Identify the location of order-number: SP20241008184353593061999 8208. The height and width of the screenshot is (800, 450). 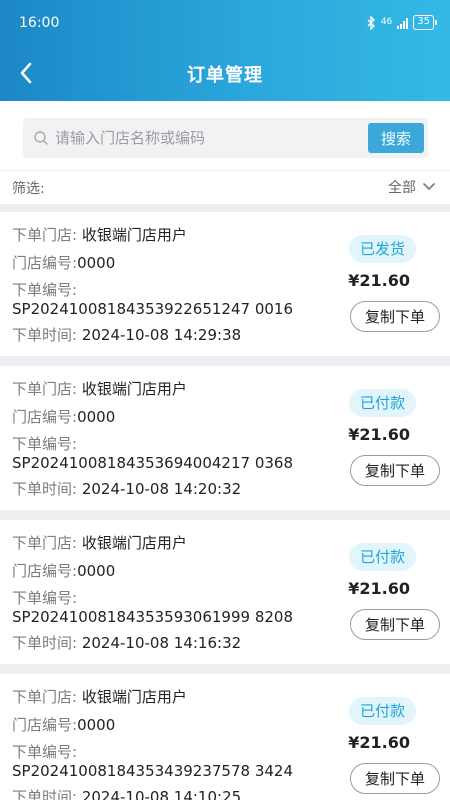
(153, 617).